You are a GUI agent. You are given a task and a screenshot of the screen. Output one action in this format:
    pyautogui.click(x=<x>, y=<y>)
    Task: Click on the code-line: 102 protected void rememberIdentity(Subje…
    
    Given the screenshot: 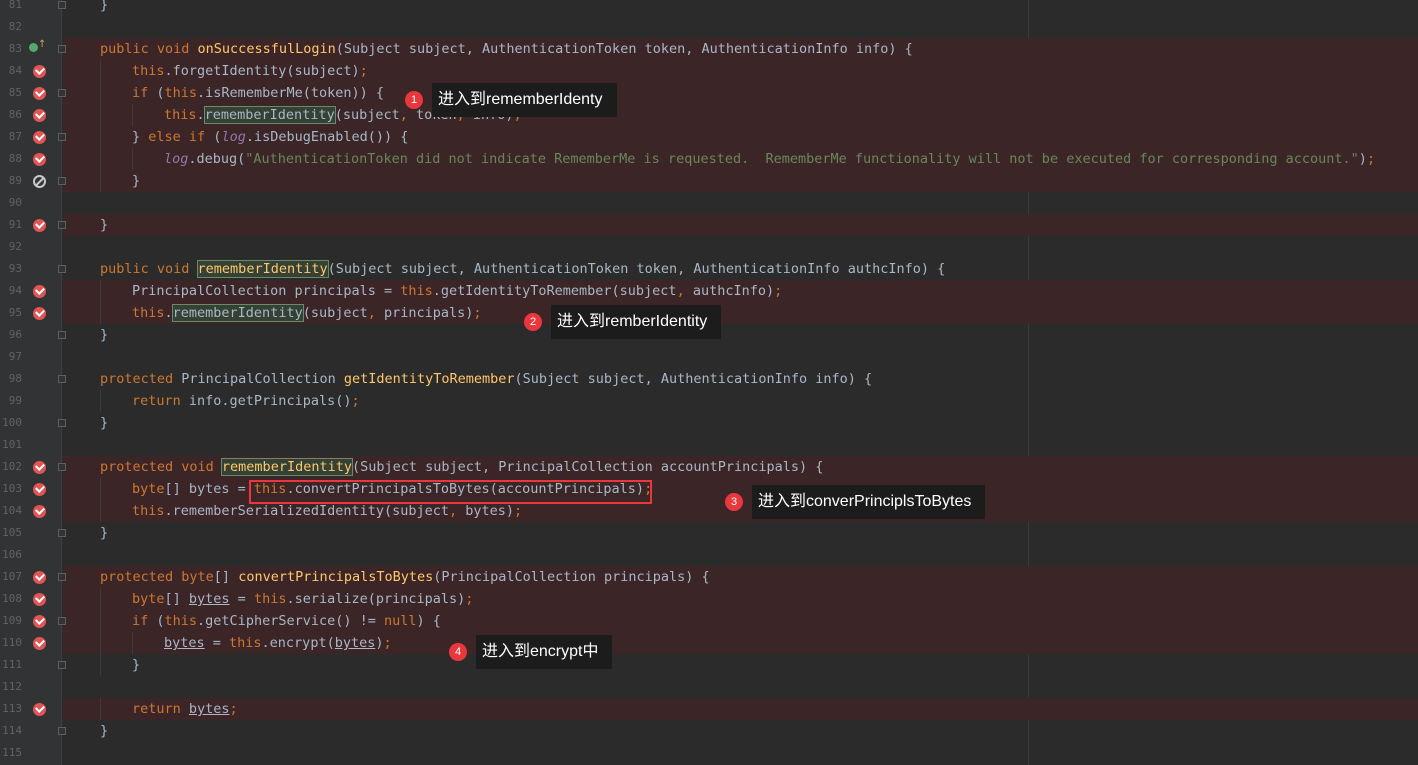 What is the action you would take?
    pyautogui.click(x=709, y=467)
    